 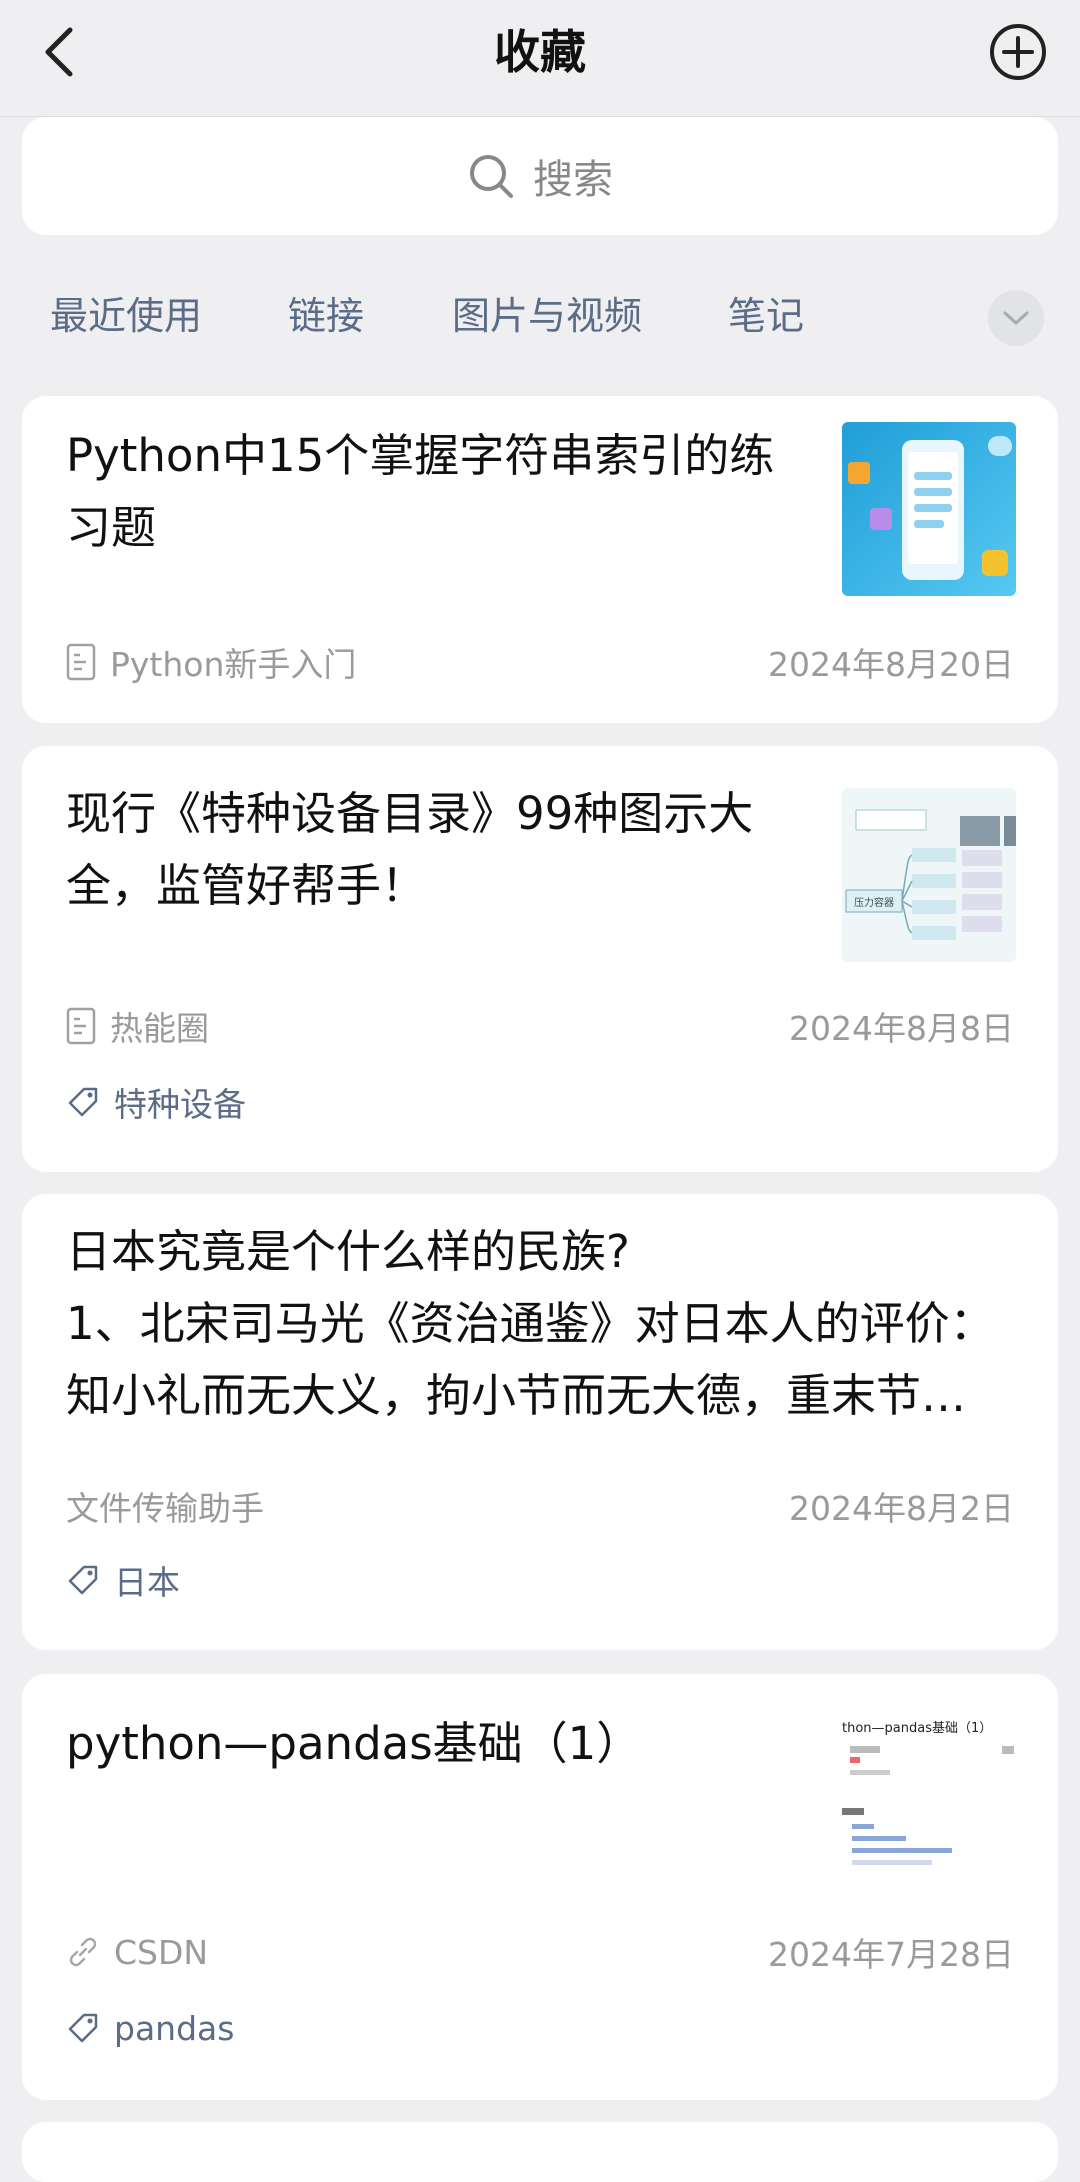 I want to click on tabs-expand-button, so click(x=1016, y=318).